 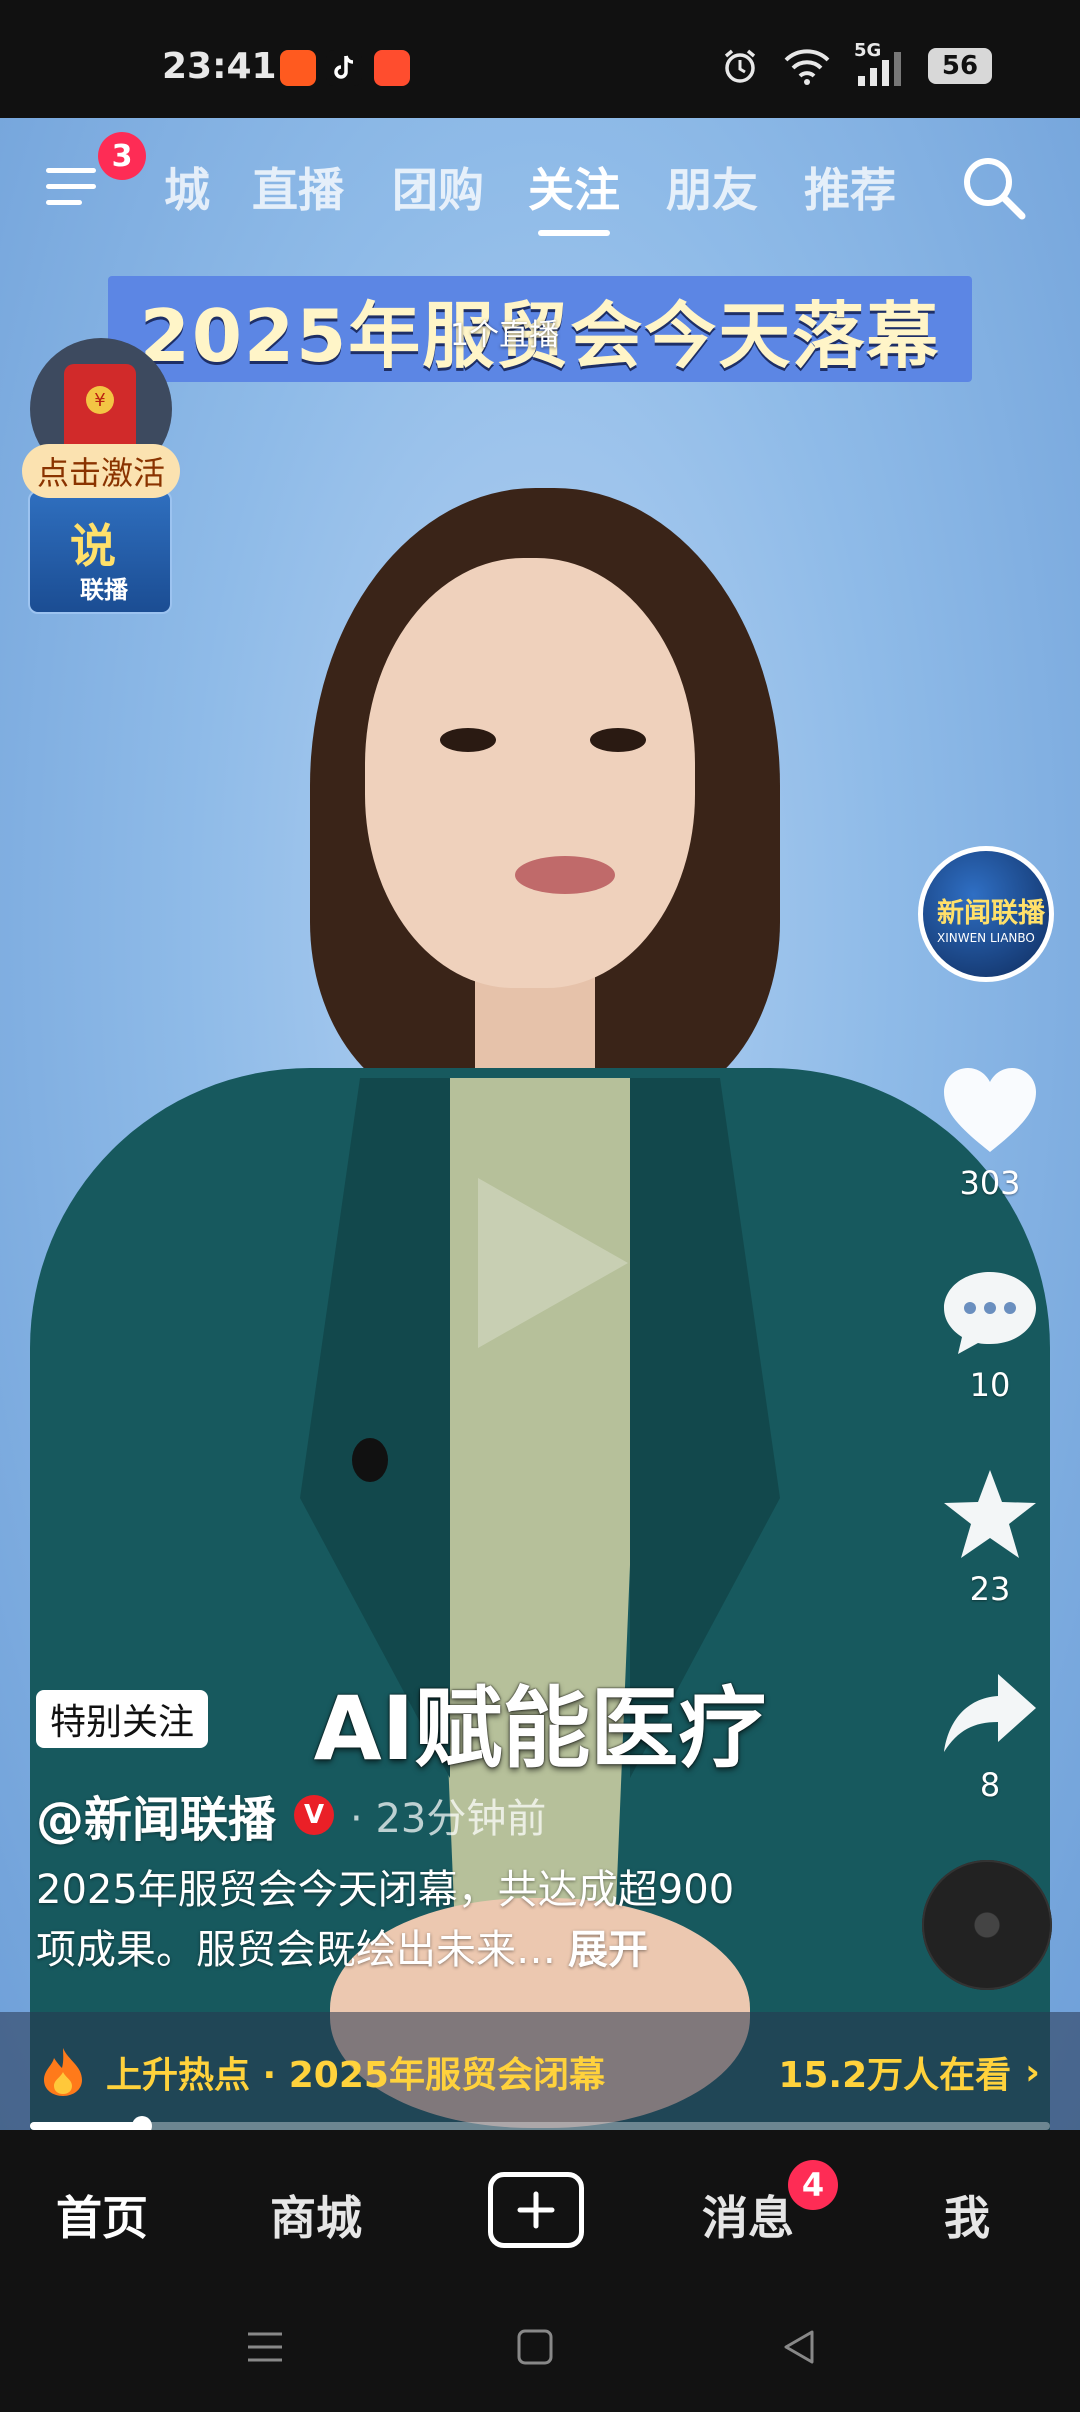 I want to click on tiktok-icon, so click(x=344, y=68).